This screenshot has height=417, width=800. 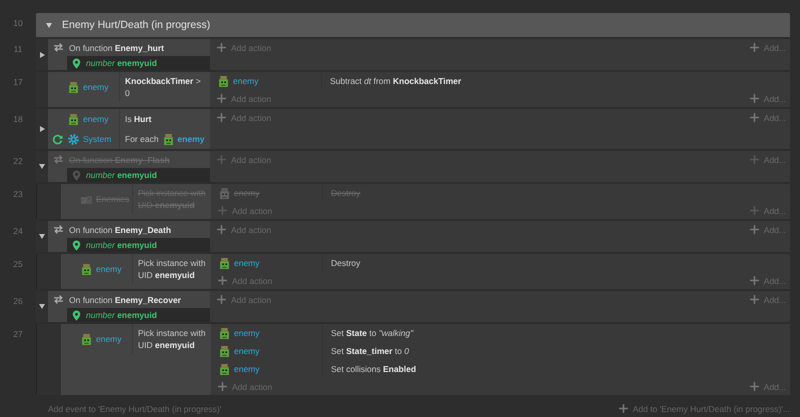 What do you see at coordinates (120, 229) in the screenshot?
I see `function-trigger-text: On function Enemy_Death` at bounding box center [120, 229].